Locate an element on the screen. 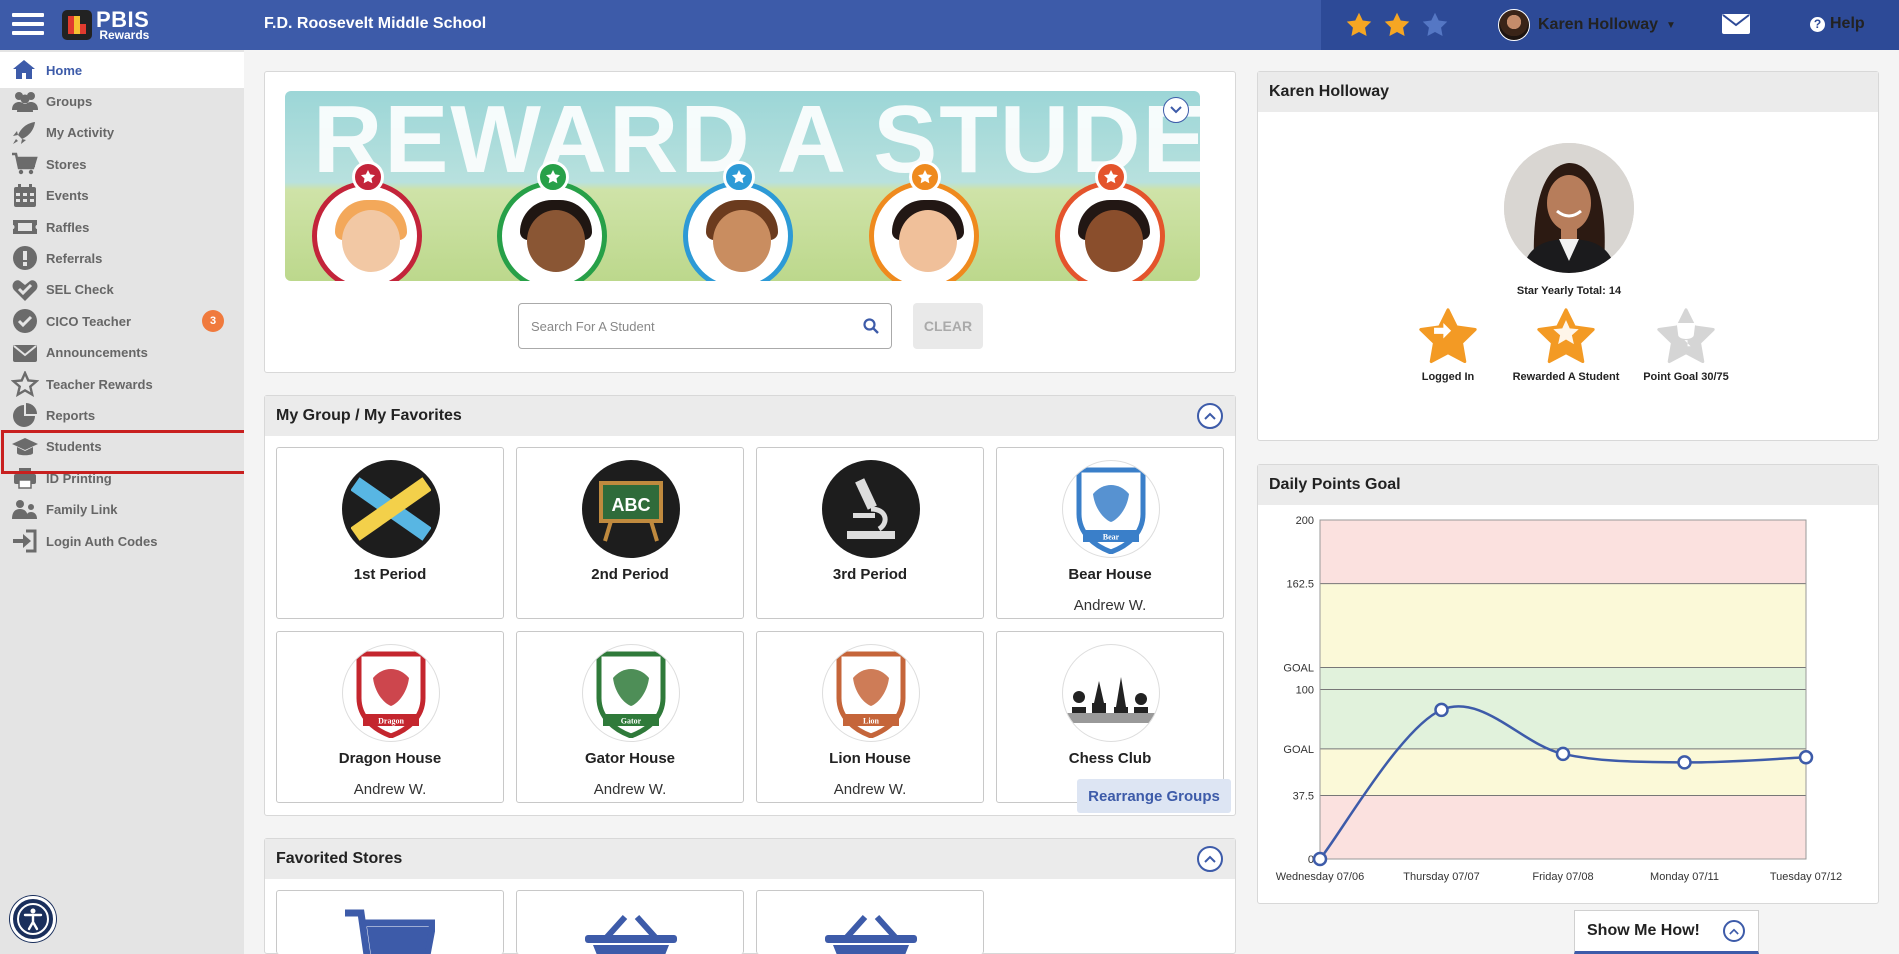 The height and width of the screenshot is (954, 1899). group-tile-1st-period: 1st Period is located at coordinates (390, 533).